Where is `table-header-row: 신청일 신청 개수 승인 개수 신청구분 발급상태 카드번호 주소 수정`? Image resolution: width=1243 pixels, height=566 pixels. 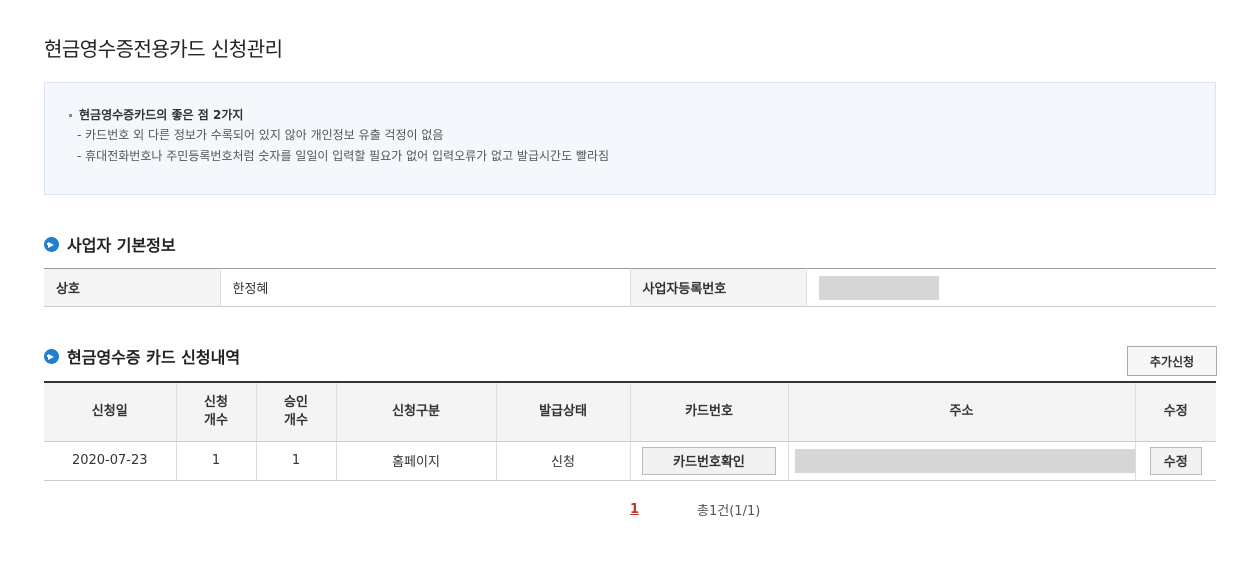 table-header-row: 신청일 신청 개수 승인 개수 신청구분 발급상태 카드번호 주소 수정 is located at coordinates (630, 412).